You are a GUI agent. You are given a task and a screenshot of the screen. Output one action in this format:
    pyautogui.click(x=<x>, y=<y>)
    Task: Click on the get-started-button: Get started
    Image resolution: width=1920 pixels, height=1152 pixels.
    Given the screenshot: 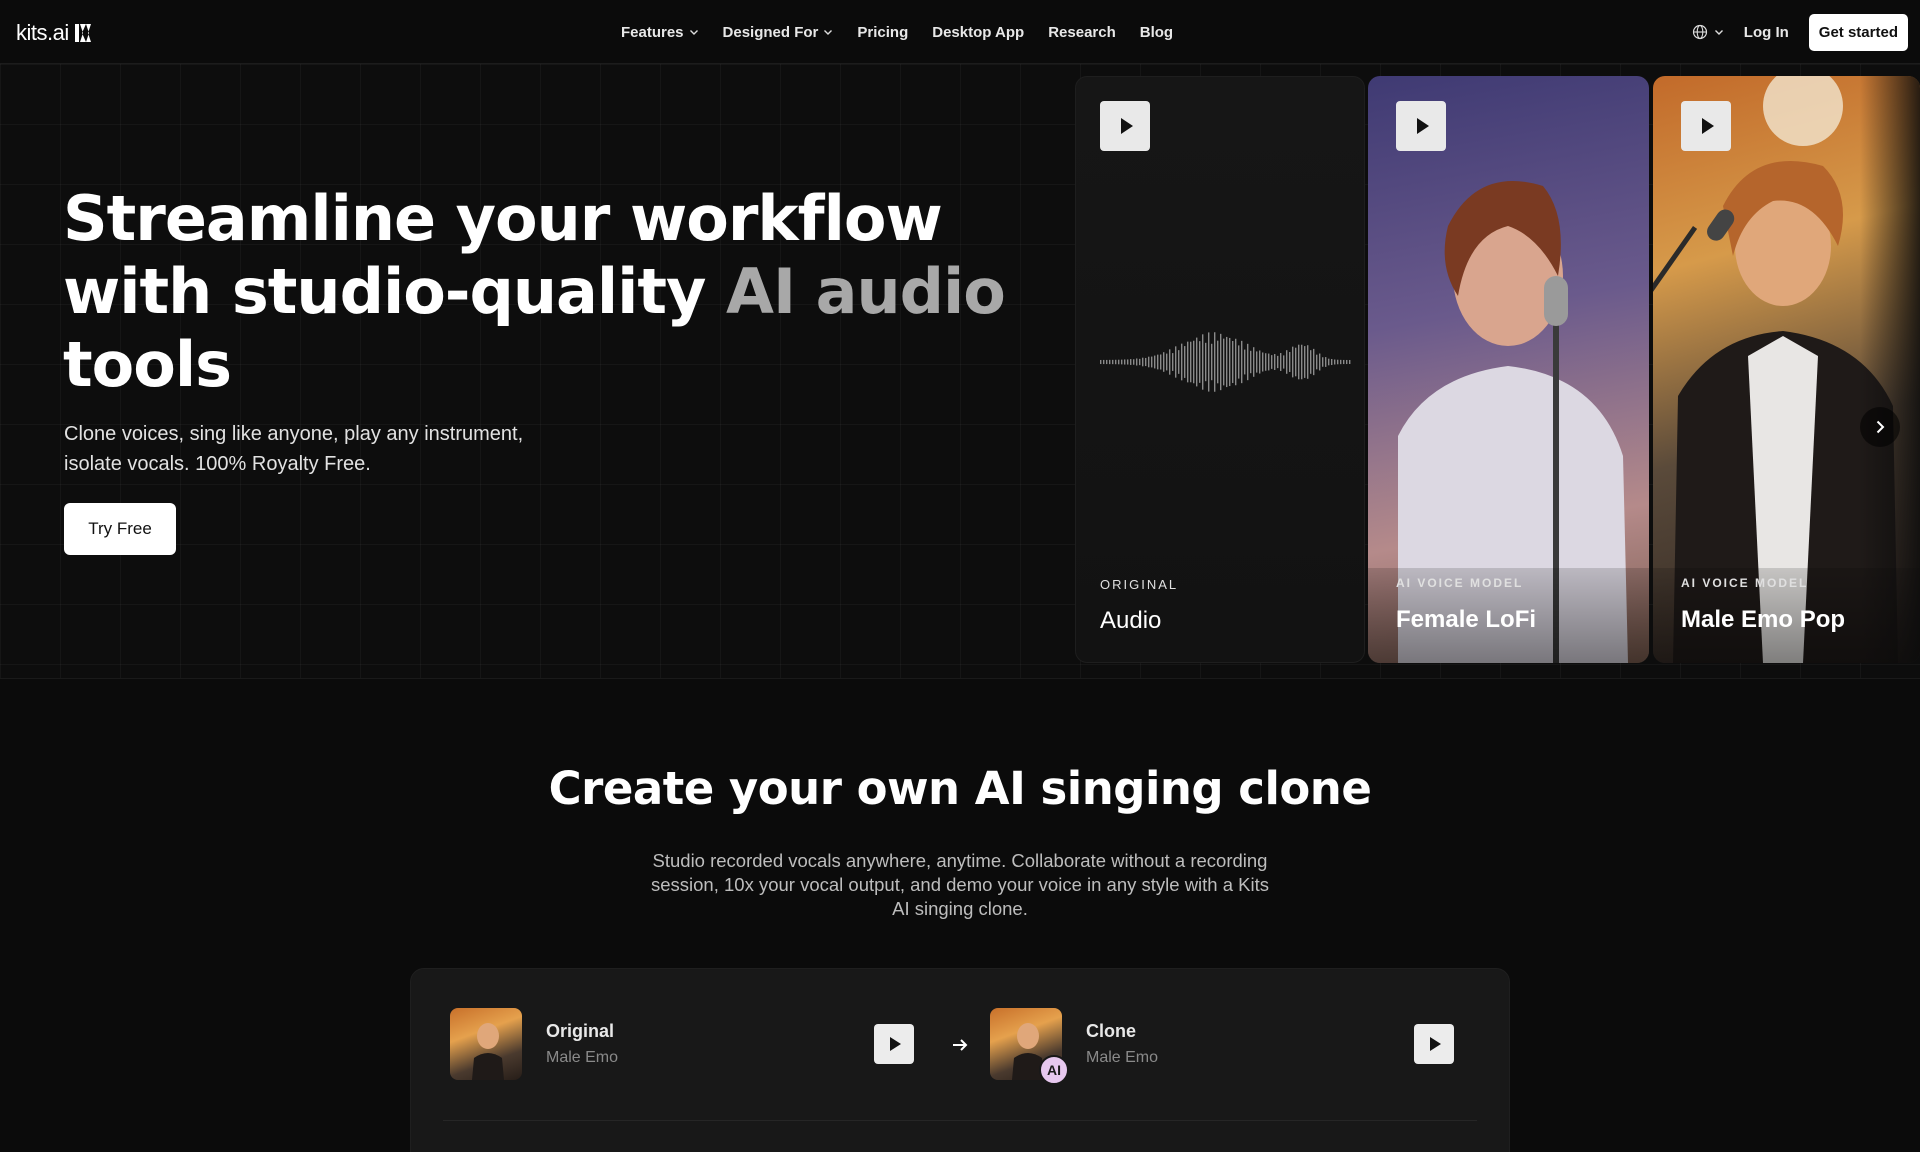 What is the action you would take?
    pyautogui.click(x=1858, y=32)
    